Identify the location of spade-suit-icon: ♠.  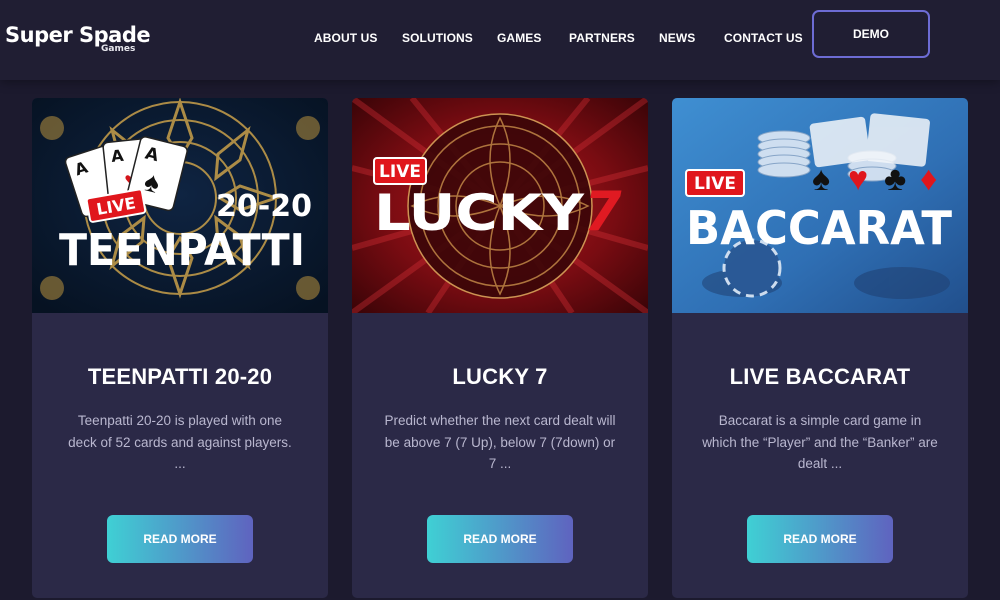
(821, 179).